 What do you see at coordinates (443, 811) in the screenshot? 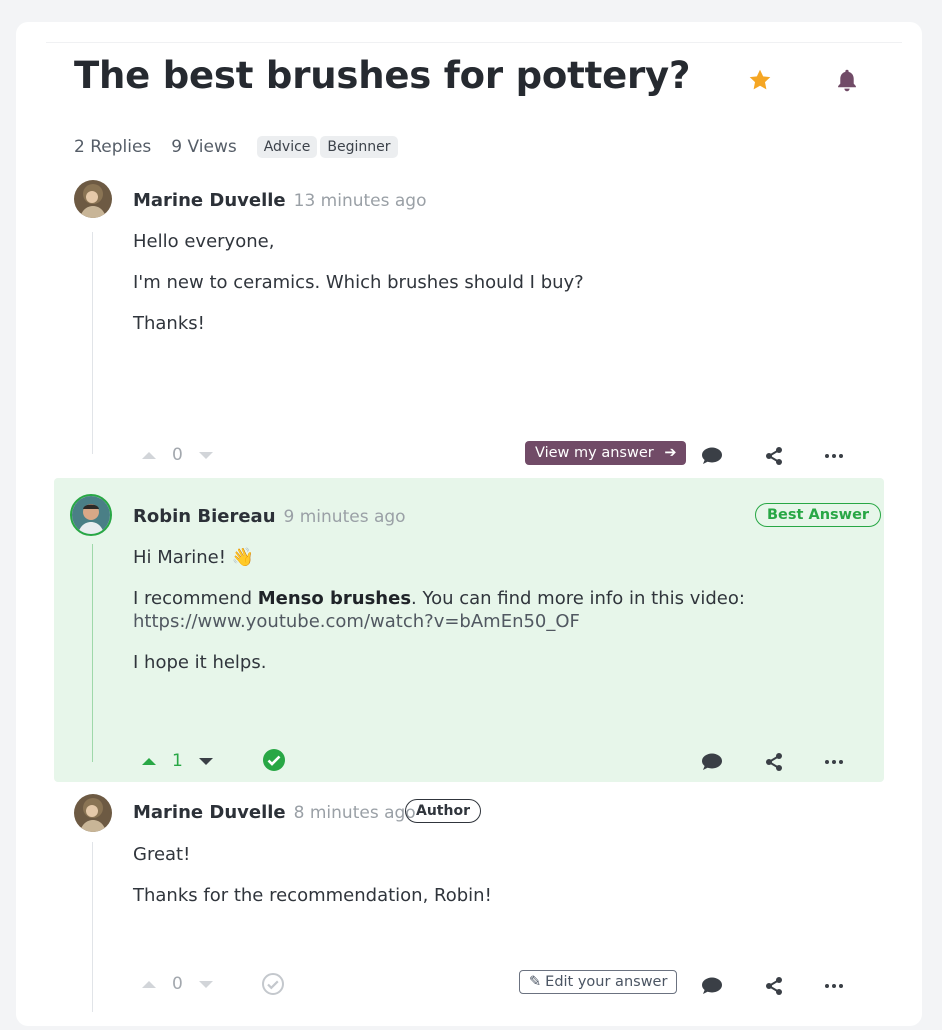
I see `author-badge: Author` at bounding box center [443, 811].